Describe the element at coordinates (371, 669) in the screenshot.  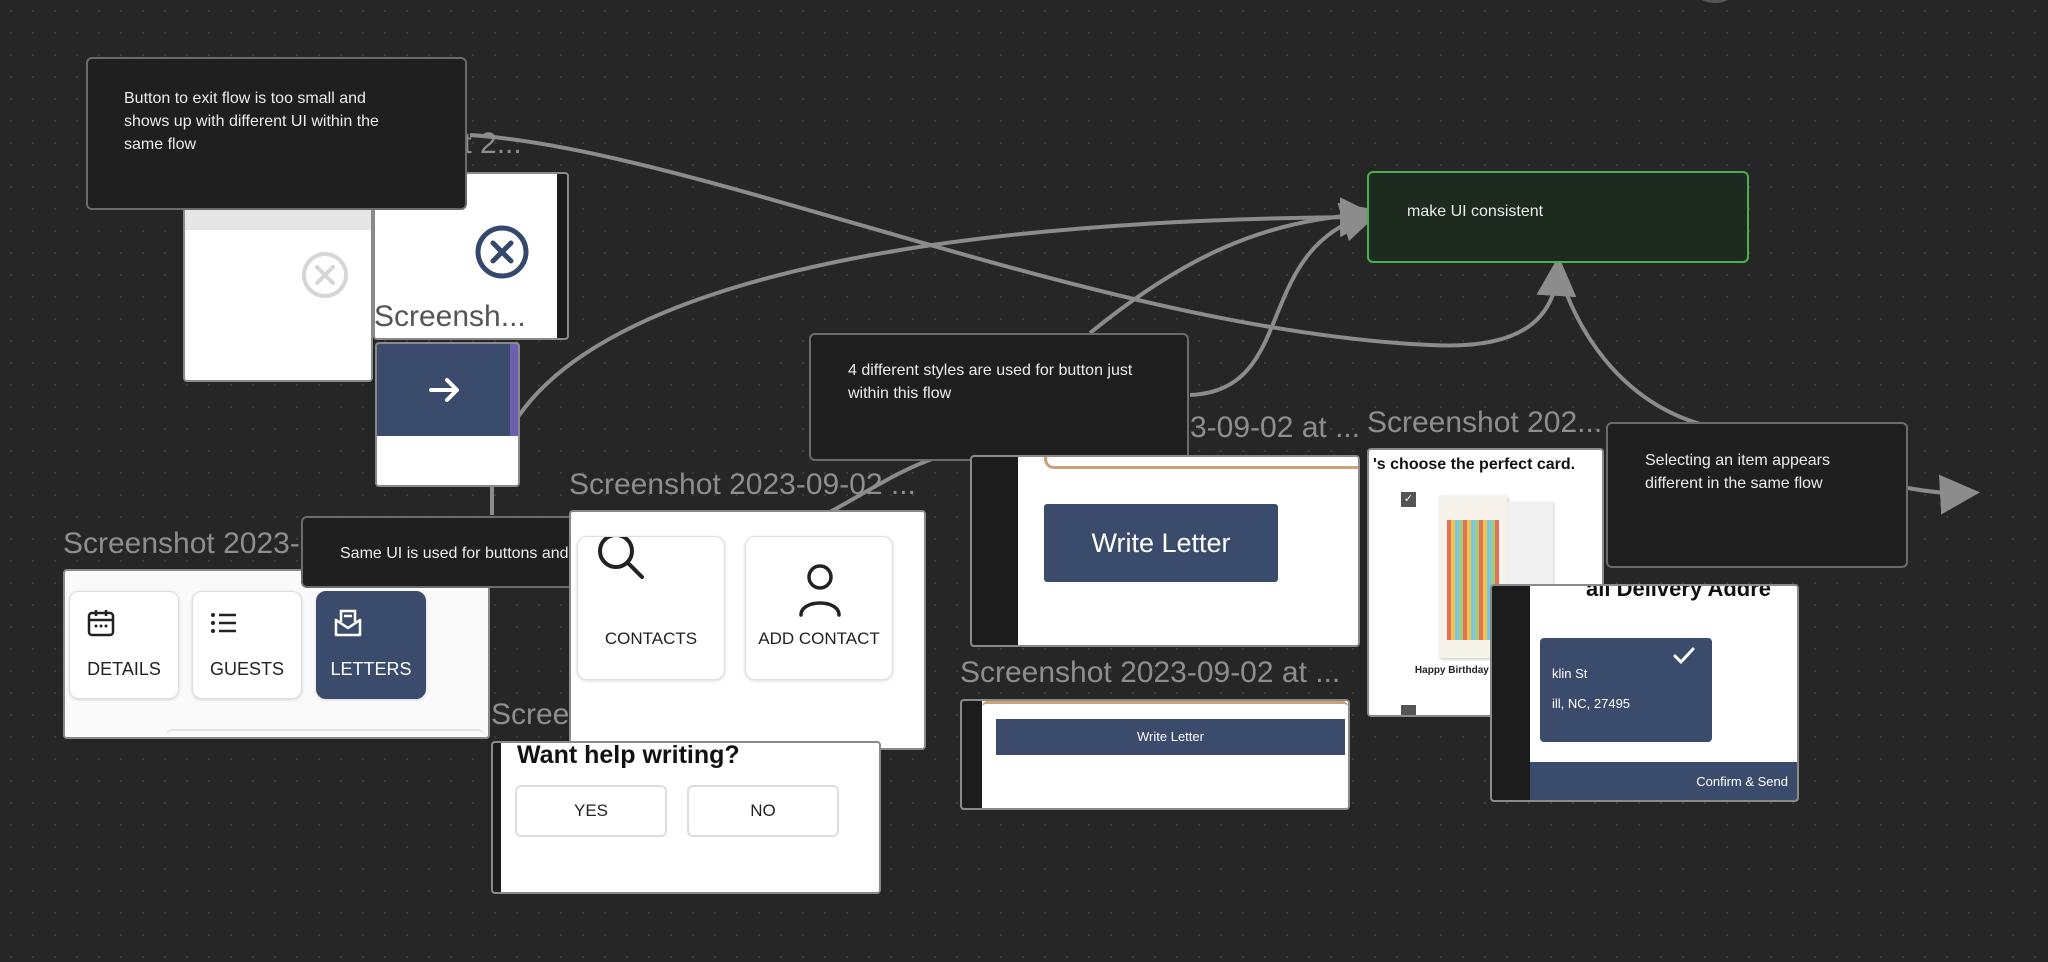
I see `tab-label: LETTERS` at that location.